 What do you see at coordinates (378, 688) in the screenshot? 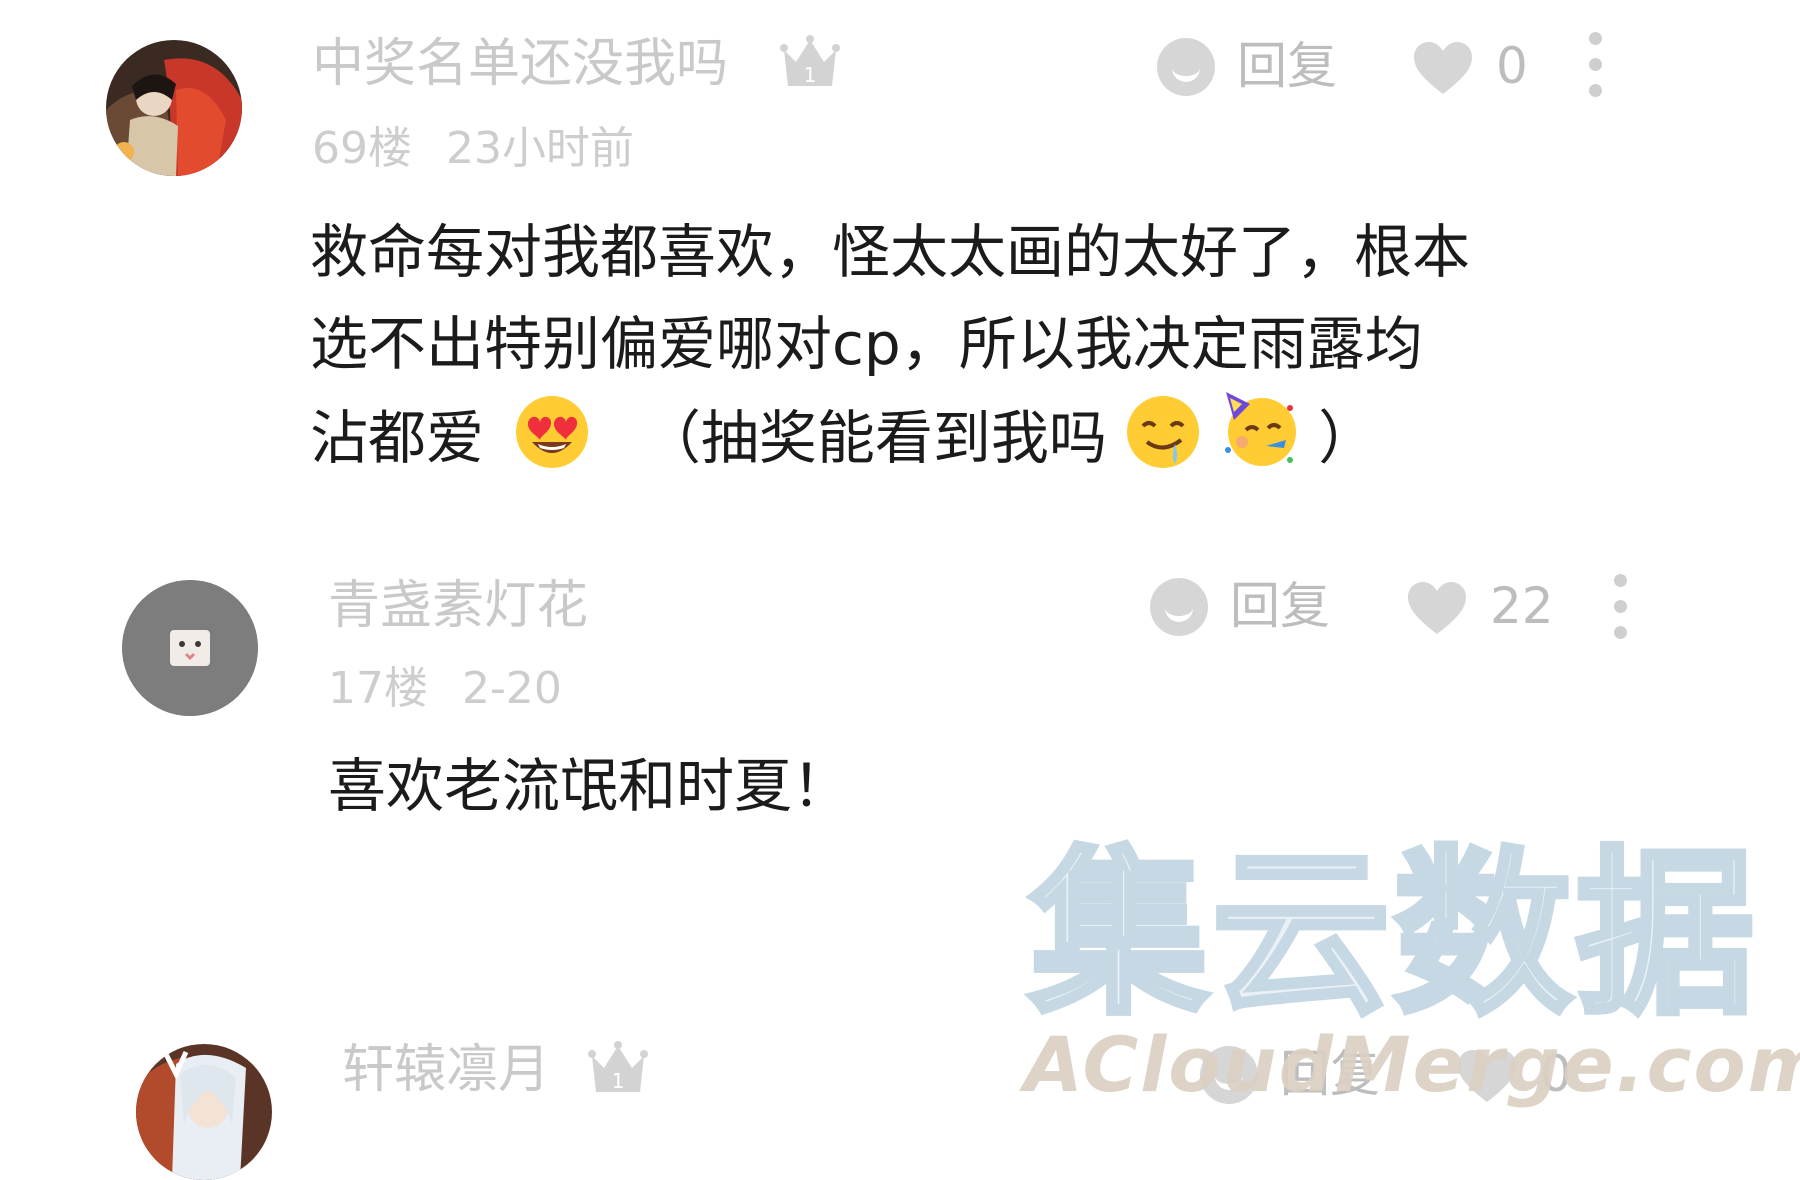
I see `floor-number: 17楼` at bounding box center [378, 688].